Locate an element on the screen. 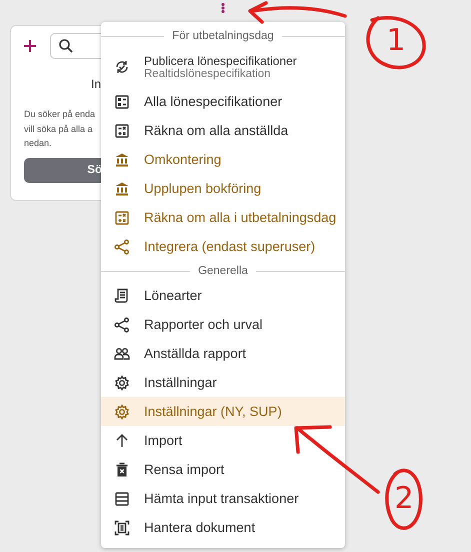 The width and height of the screenshot is (471, 552). item-label: Omkontering is located at coordinates (183, 159).